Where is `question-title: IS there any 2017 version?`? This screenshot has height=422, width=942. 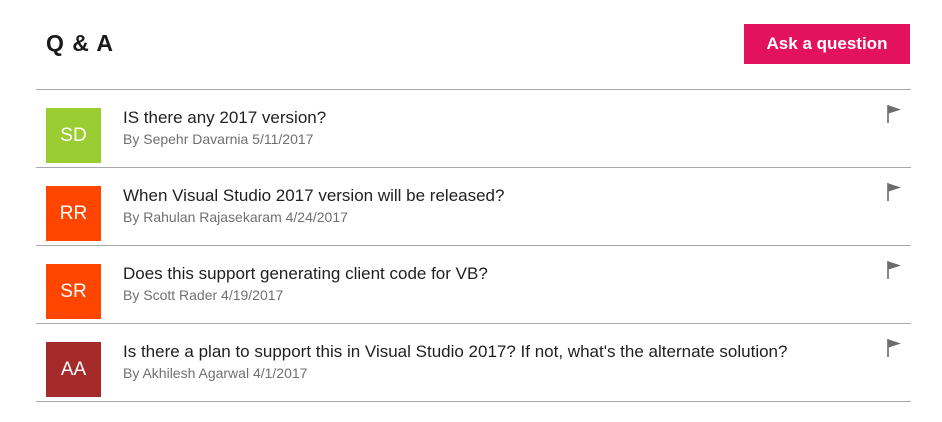 question-title: IS there any 2017 version? is located at coordinates (224, 118).